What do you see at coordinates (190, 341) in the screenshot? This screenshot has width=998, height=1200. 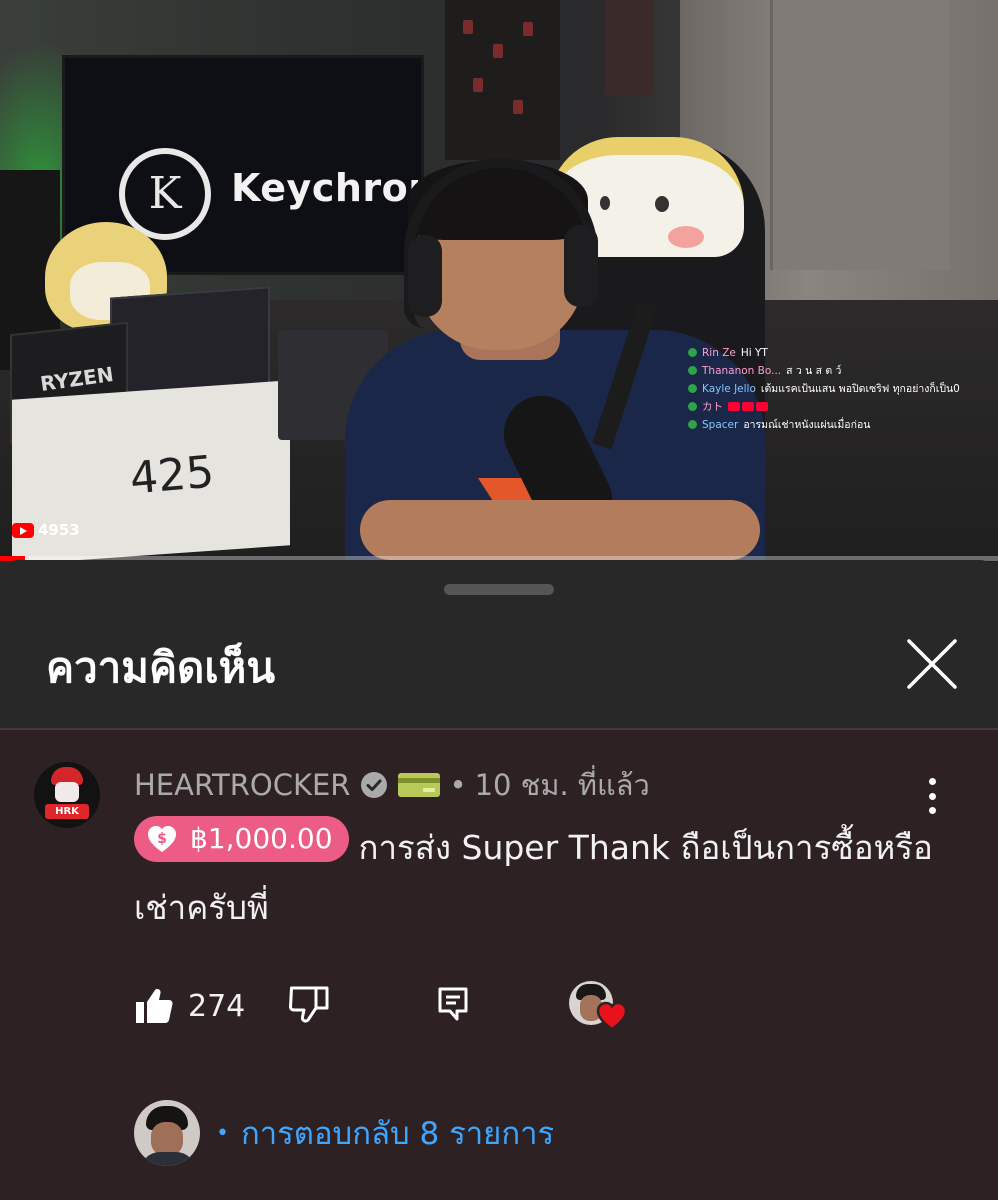 I see `product-box-dark` at bounding box center [190, 341].